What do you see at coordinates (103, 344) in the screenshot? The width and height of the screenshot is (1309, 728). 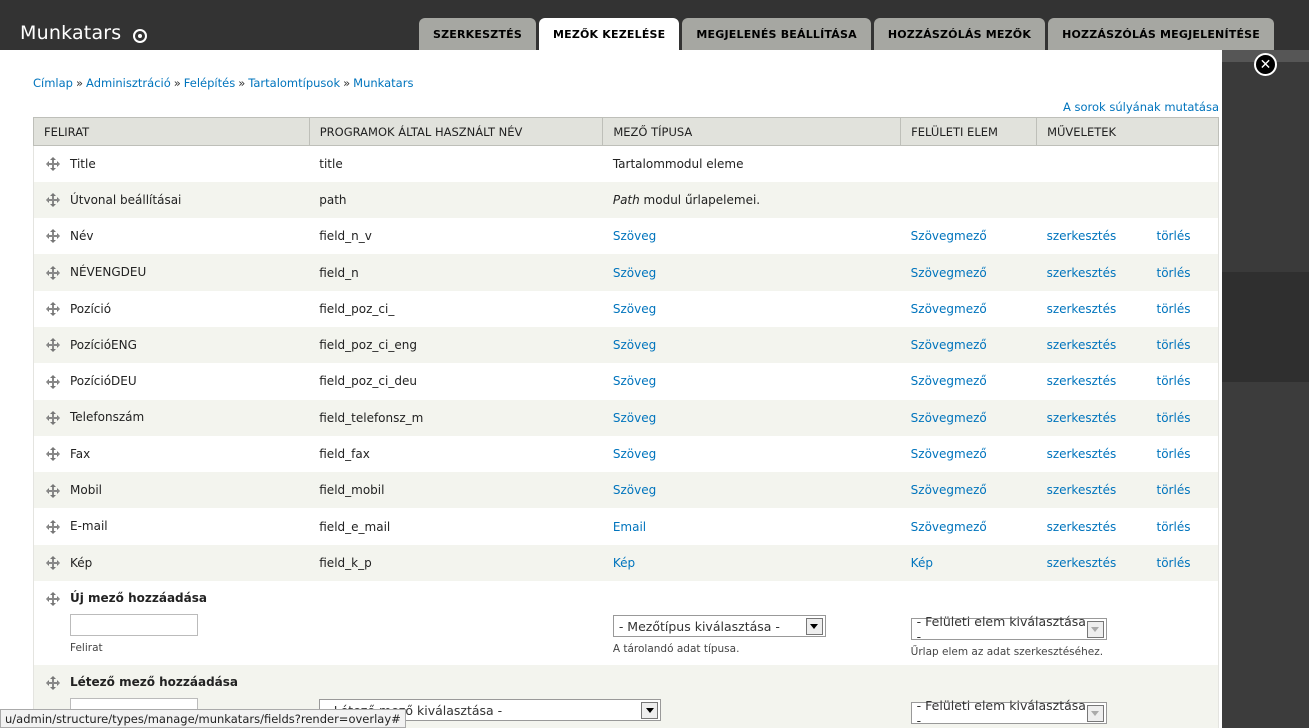 I see `field-label: PozícióENG` at bounding box center [103, 344].